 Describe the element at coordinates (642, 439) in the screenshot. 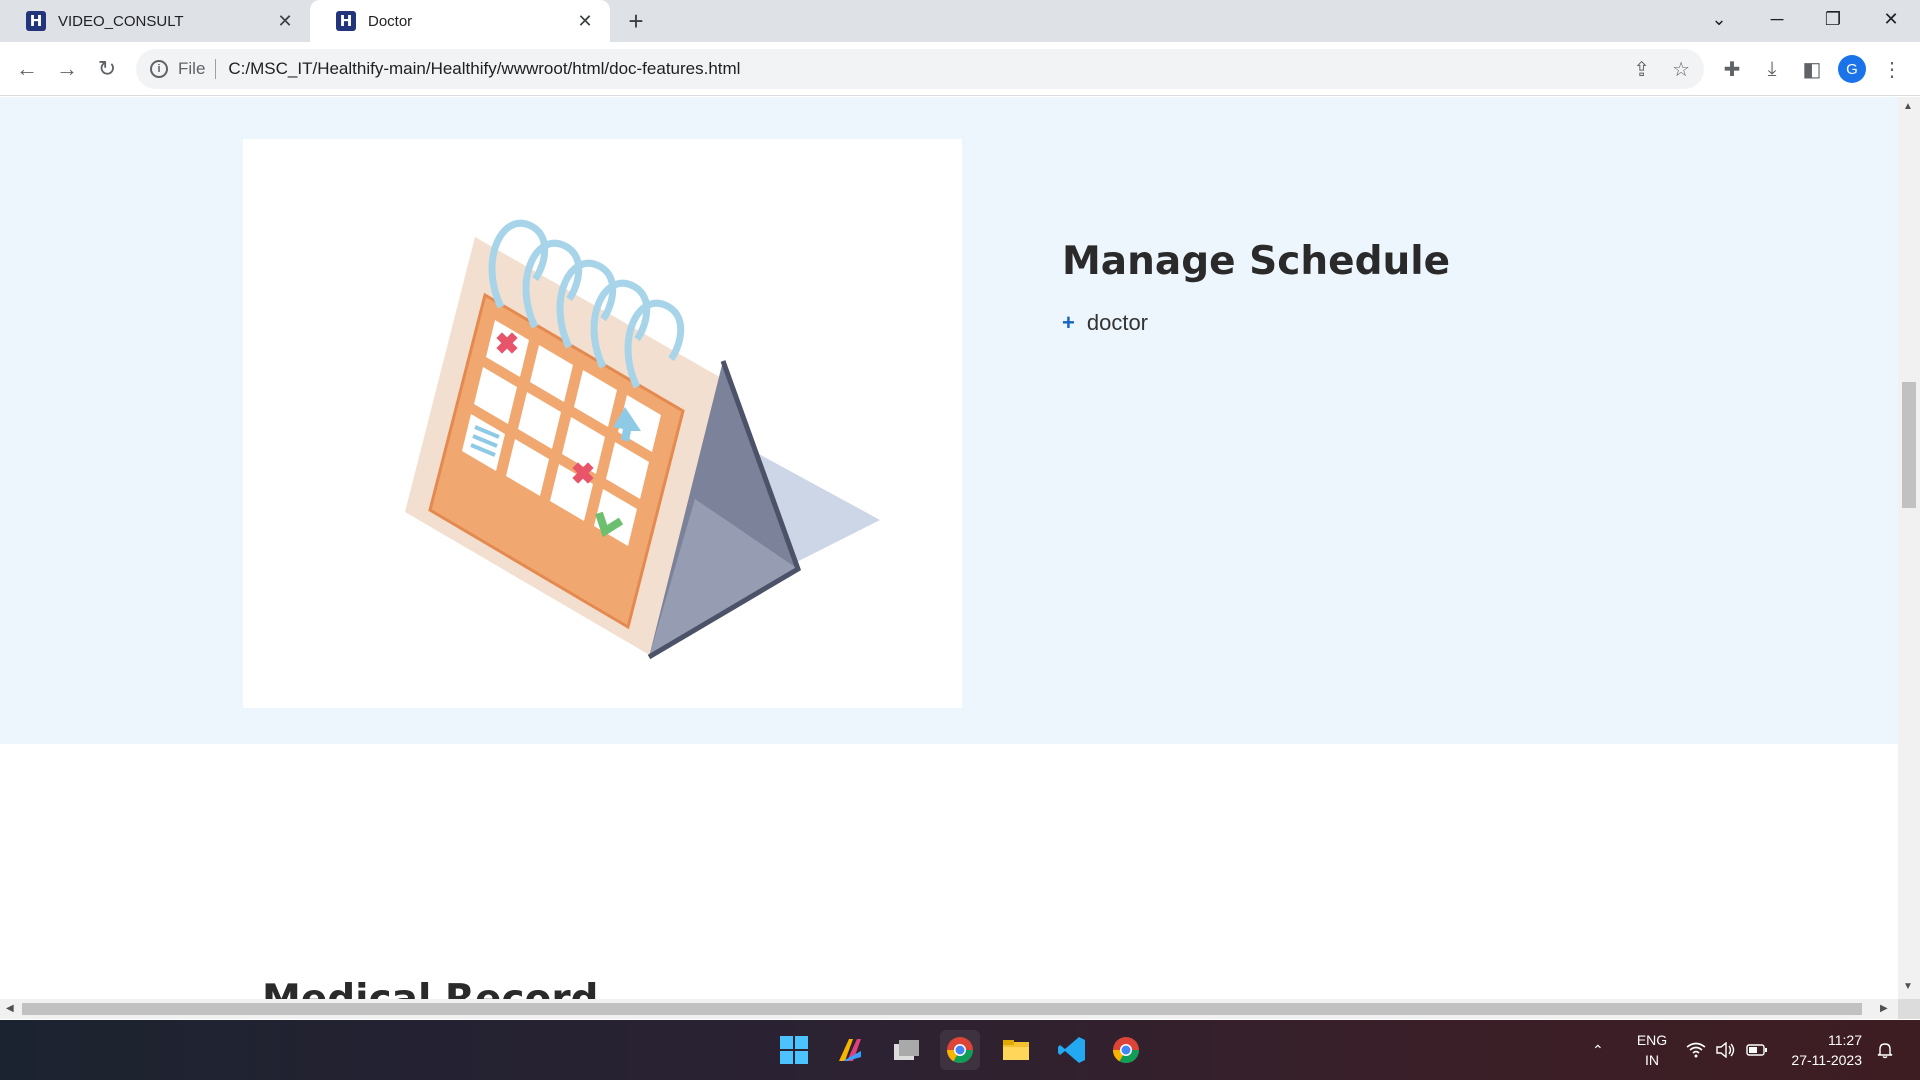

I see `calendar-illustration-icon` at that location.